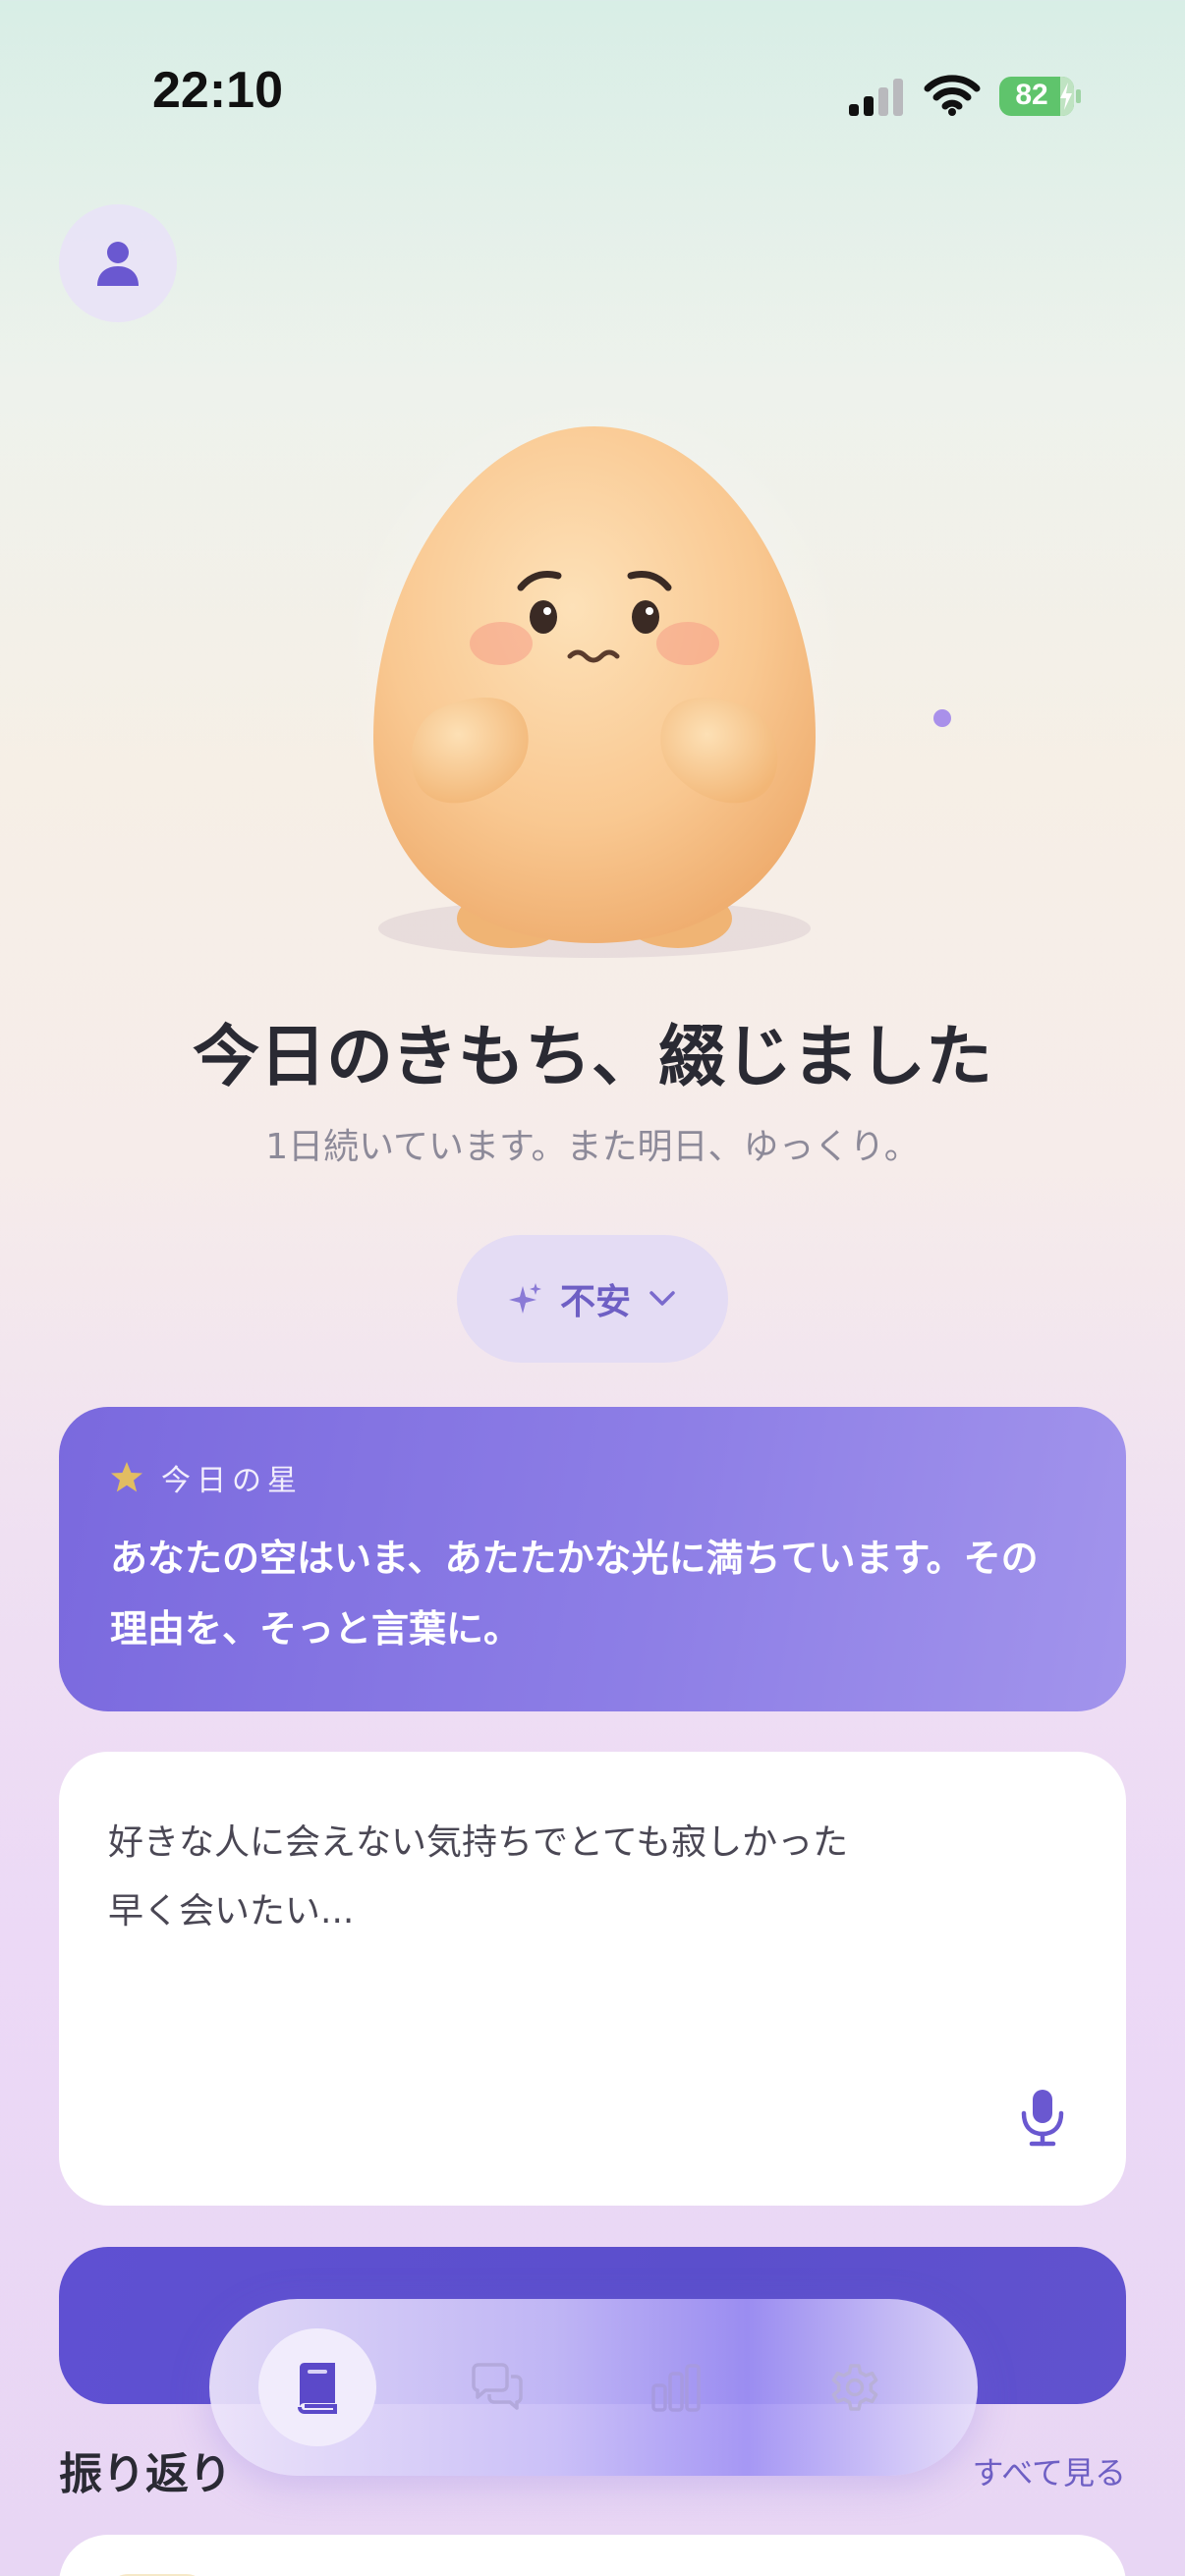 The width and height of the screenshot is (1185, 2576). I want to click on status-time: 22:10, so click(217, 90).